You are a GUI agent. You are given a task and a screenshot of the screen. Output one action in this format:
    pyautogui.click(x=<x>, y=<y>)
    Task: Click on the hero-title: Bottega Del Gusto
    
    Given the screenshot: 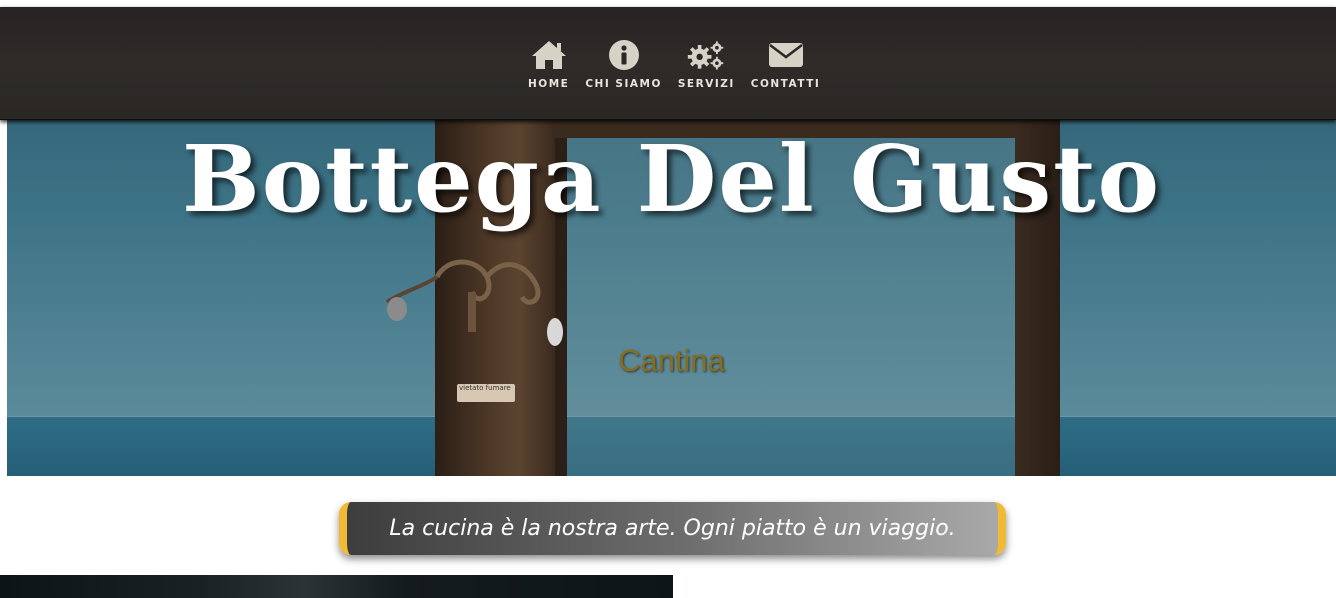 What is the action you would take?
    pyautogui.click(x=671, y=179)
    